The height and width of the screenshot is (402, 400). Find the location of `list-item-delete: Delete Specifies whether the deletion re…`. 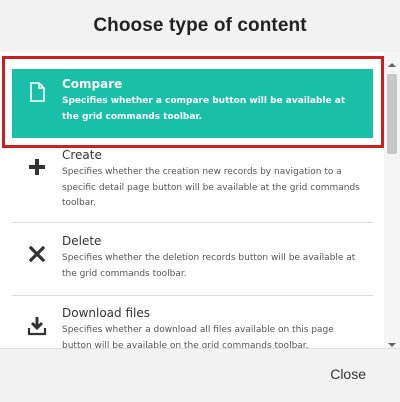

list-item-delete: Delete Specifies whether the deletion re… is located at coordinates (192, 257).